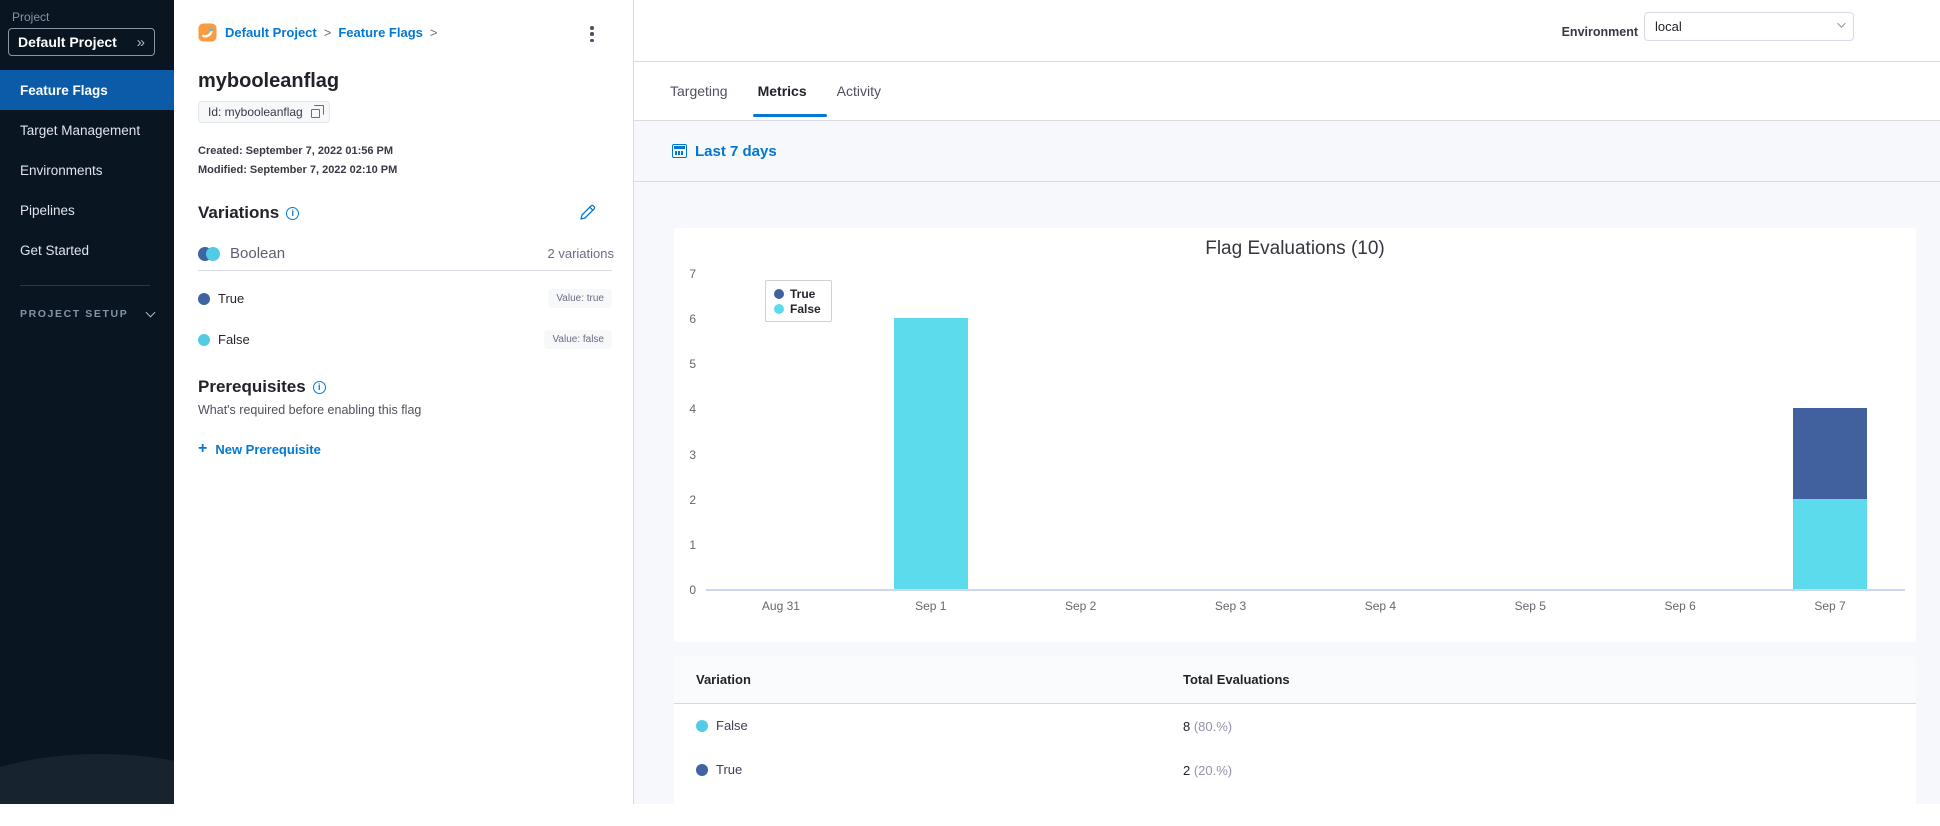 The height and width of the screenshot is (826, 1940). I want to click on column-total-evaluations: Total Evaluations, so click(1236, 679).